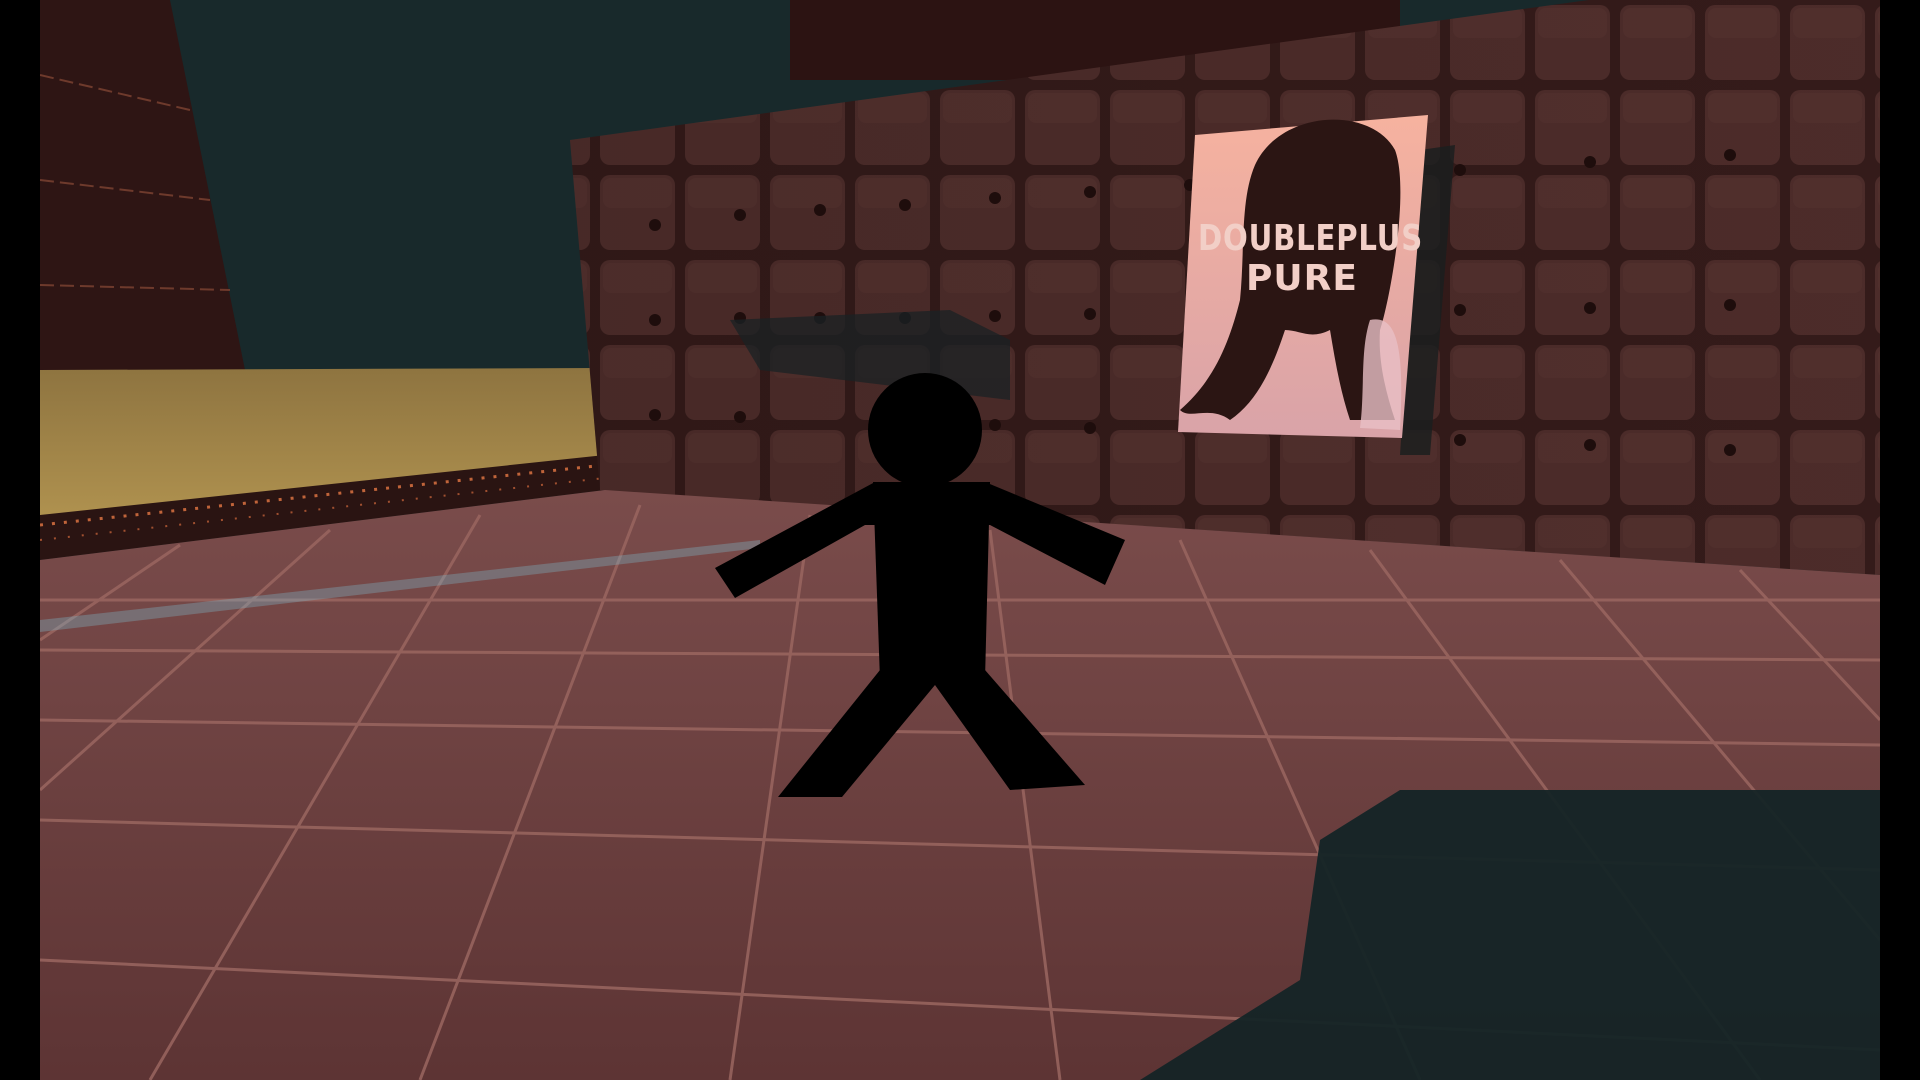 The image size is (1920, 1080). Describe the element at coordinates (925, 430) in the screenshot. I see `figure-head` at that location.